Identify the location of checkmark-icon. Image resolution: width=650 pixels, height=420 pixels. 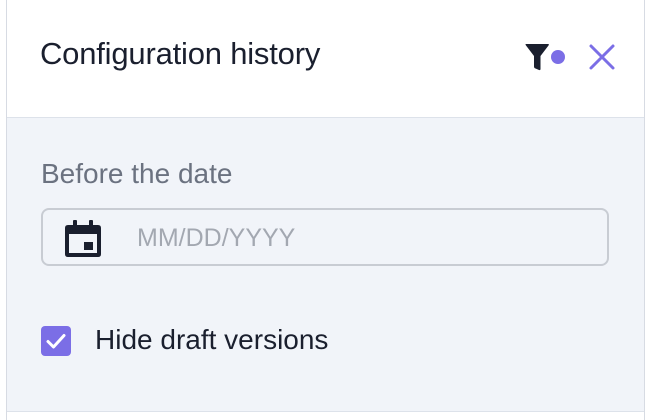
(56, 341).